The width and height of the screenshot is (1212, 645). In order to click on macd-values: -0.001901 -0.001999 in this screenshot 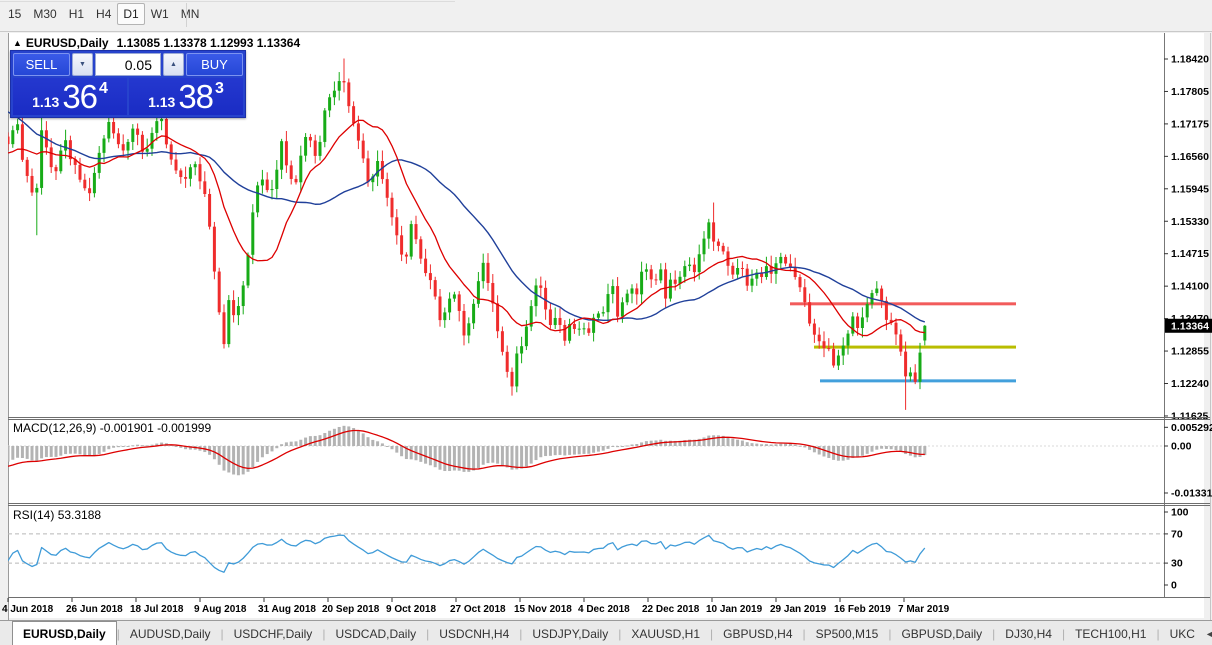, I will do `click(155, 428)`.